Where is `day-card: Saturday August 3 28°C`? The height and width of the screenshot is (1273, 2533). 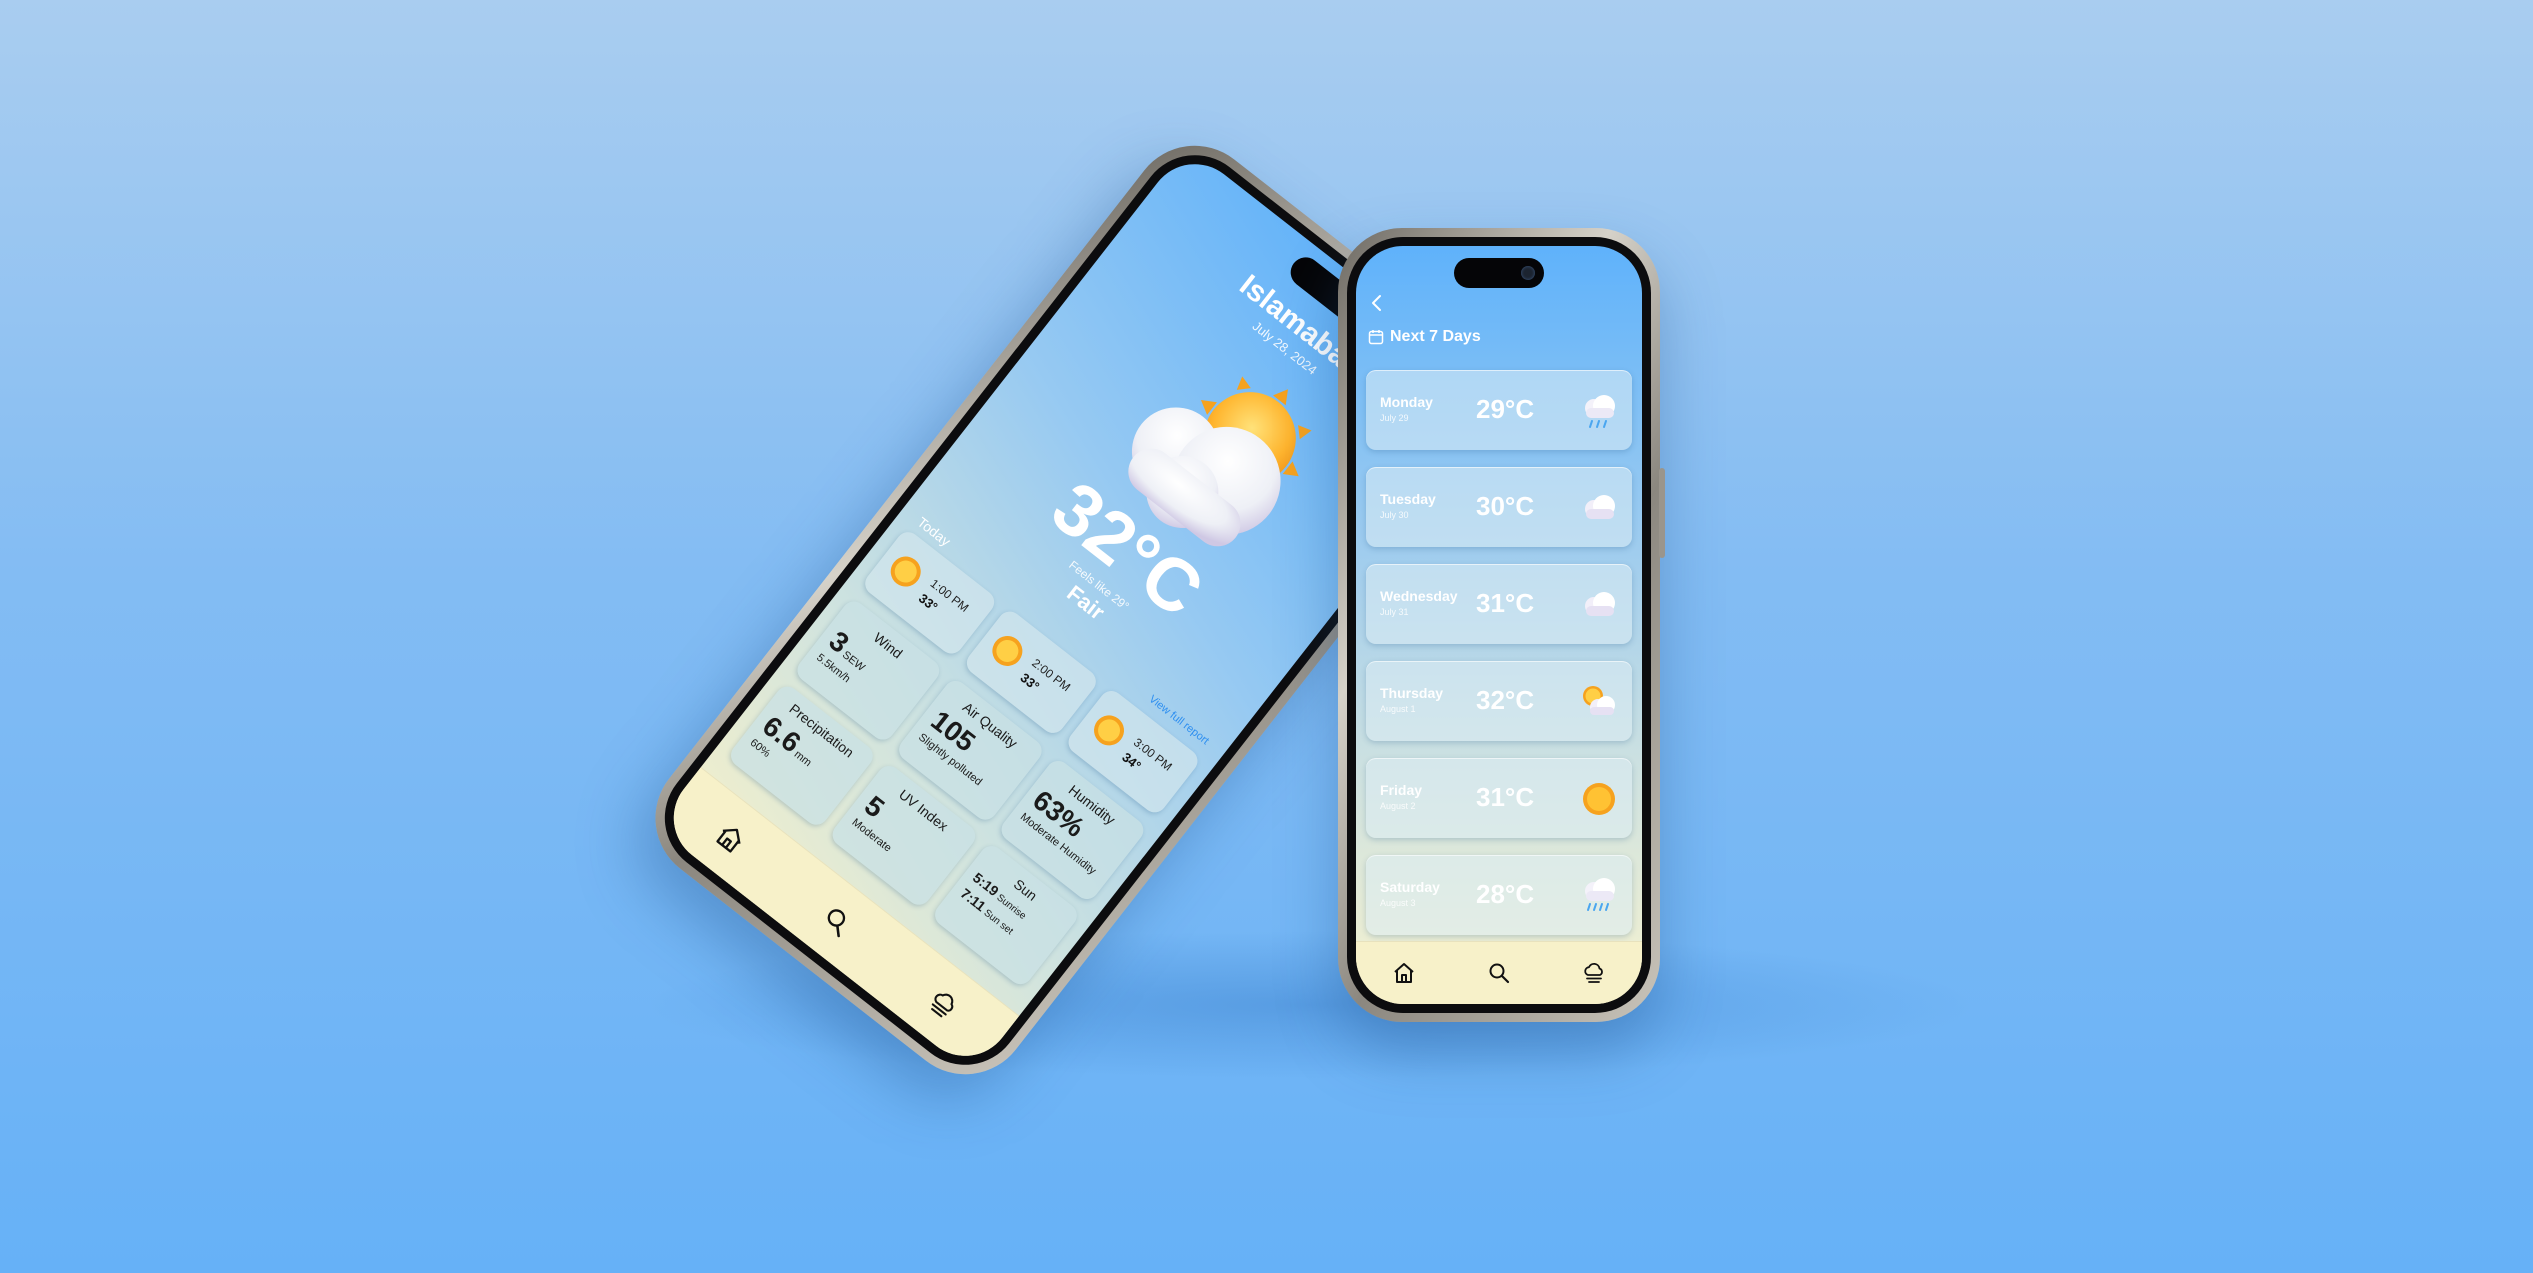 day-card: Saturday August 3 28°C is located at coordinates (1499, 895).